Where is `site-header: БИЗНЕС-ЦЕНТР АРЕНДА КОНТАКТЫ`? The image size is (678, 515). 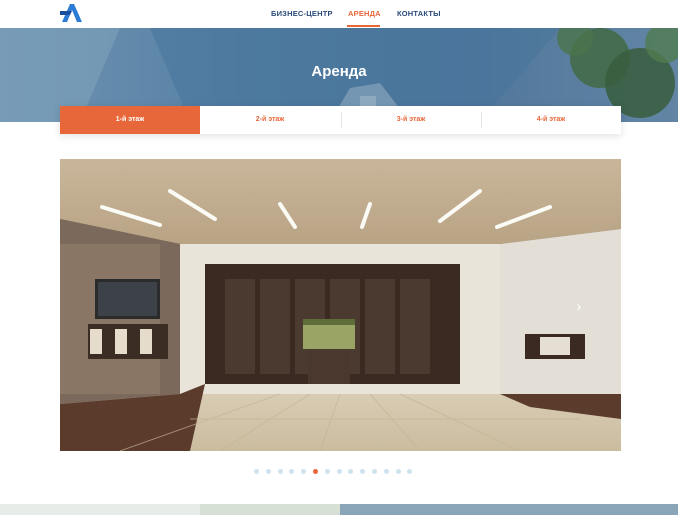
site-header: БИЗНЕС-ЦЕНТР АРЕНДА КОНТАКТЫ is located at coordinates (339, 14).